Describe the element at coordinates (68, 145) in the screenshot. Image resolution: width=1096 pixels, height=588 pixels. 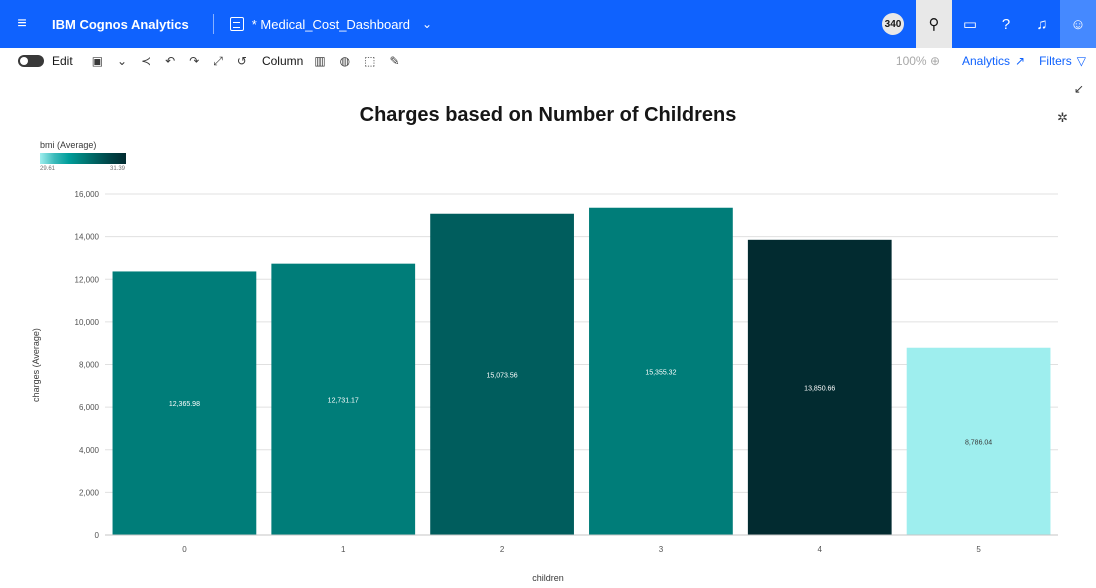
I see `legend-title: bmi (Average)` at that location.